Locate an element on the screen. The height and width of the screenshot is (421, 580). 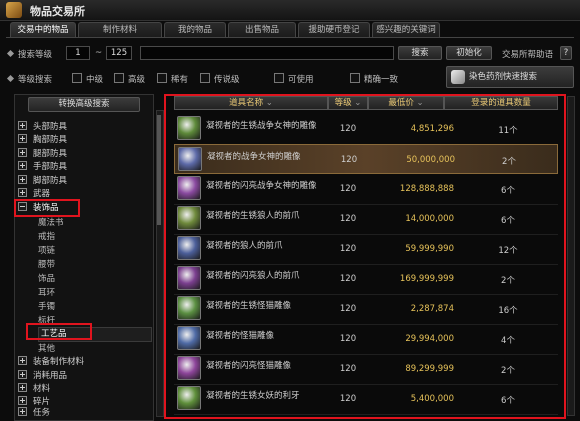
checkbox-intermediate-label: 中级 is located at coordinates (95, 80).